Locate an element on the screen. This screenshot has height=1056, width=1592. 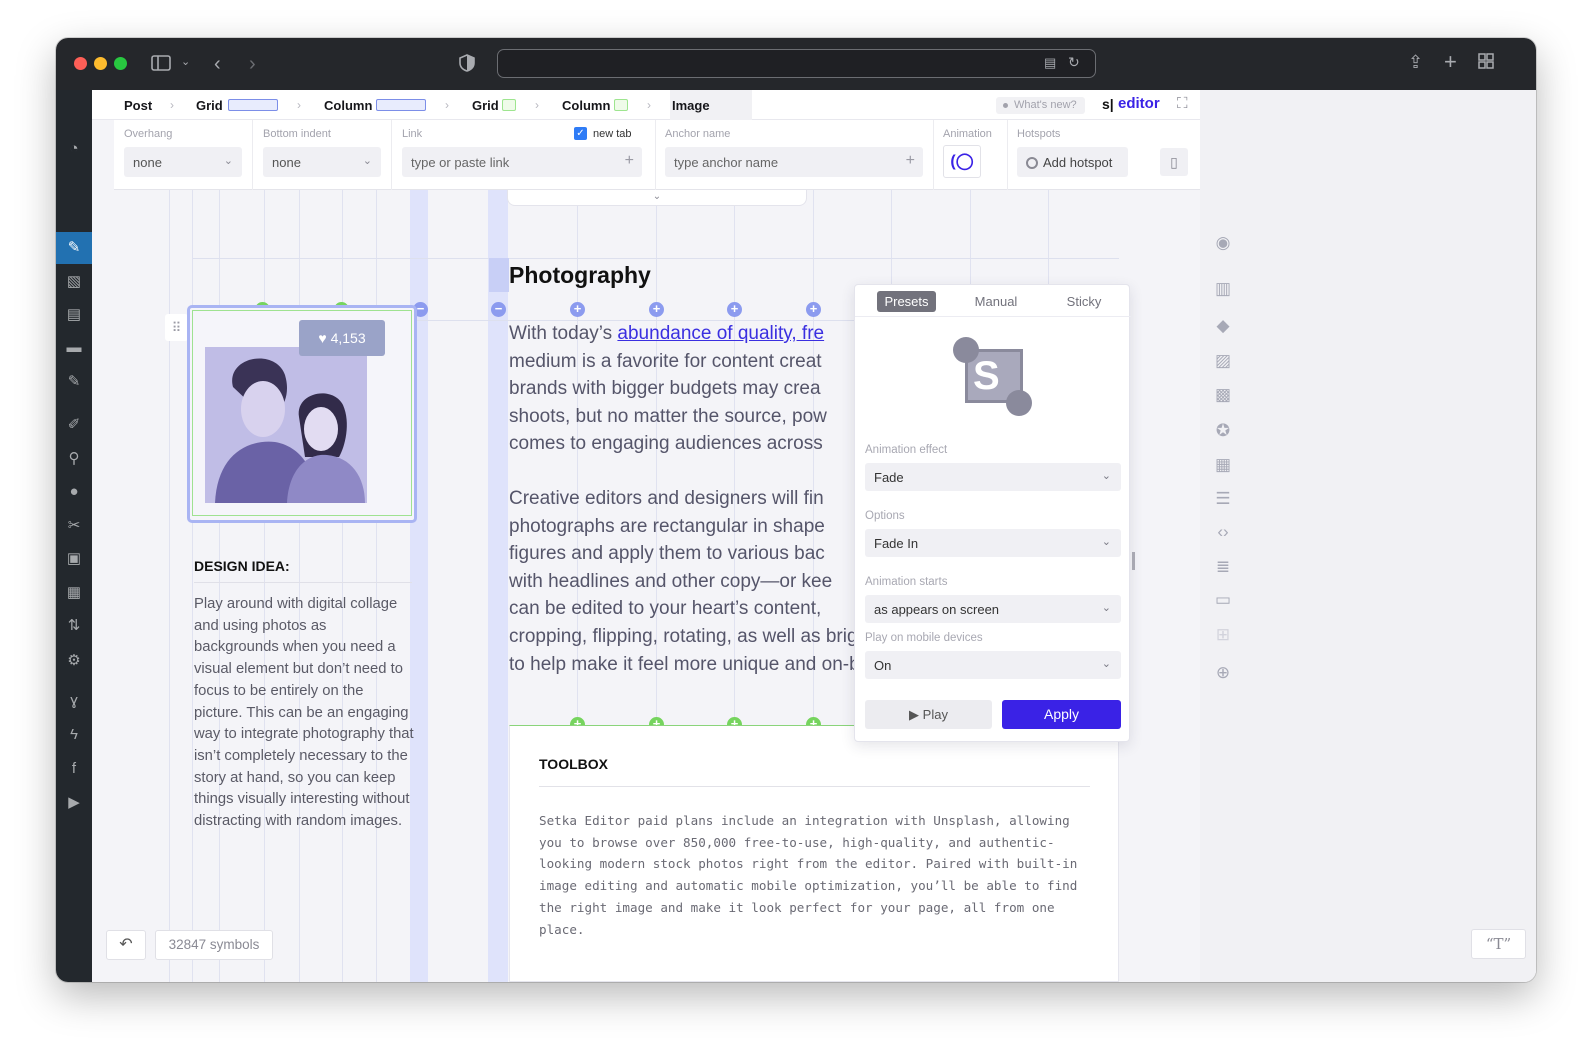
play-button: ▶ Play is located at coordinates (928, 714).